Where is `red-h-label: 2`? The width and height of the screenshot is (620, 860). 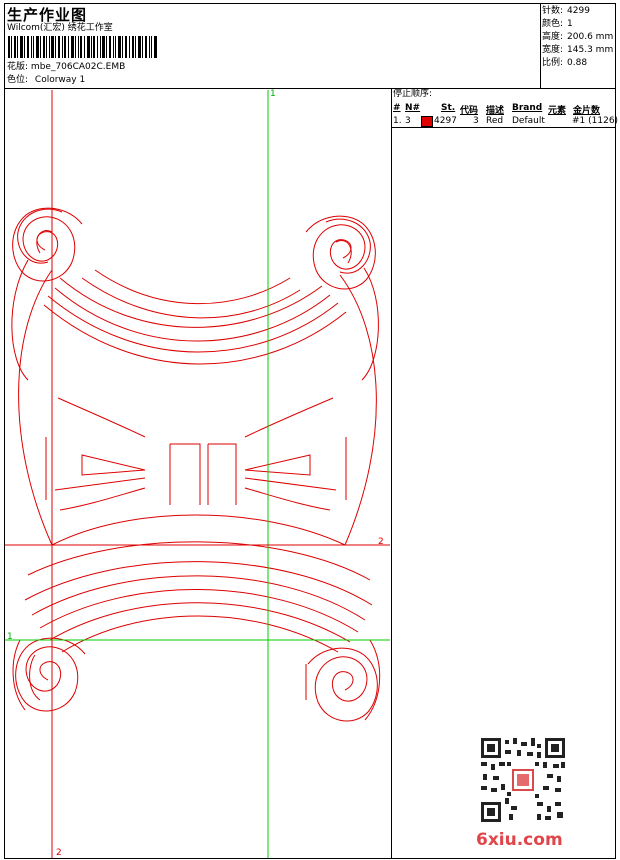 red-h-label: 2 is located at coordinates (381, 542).